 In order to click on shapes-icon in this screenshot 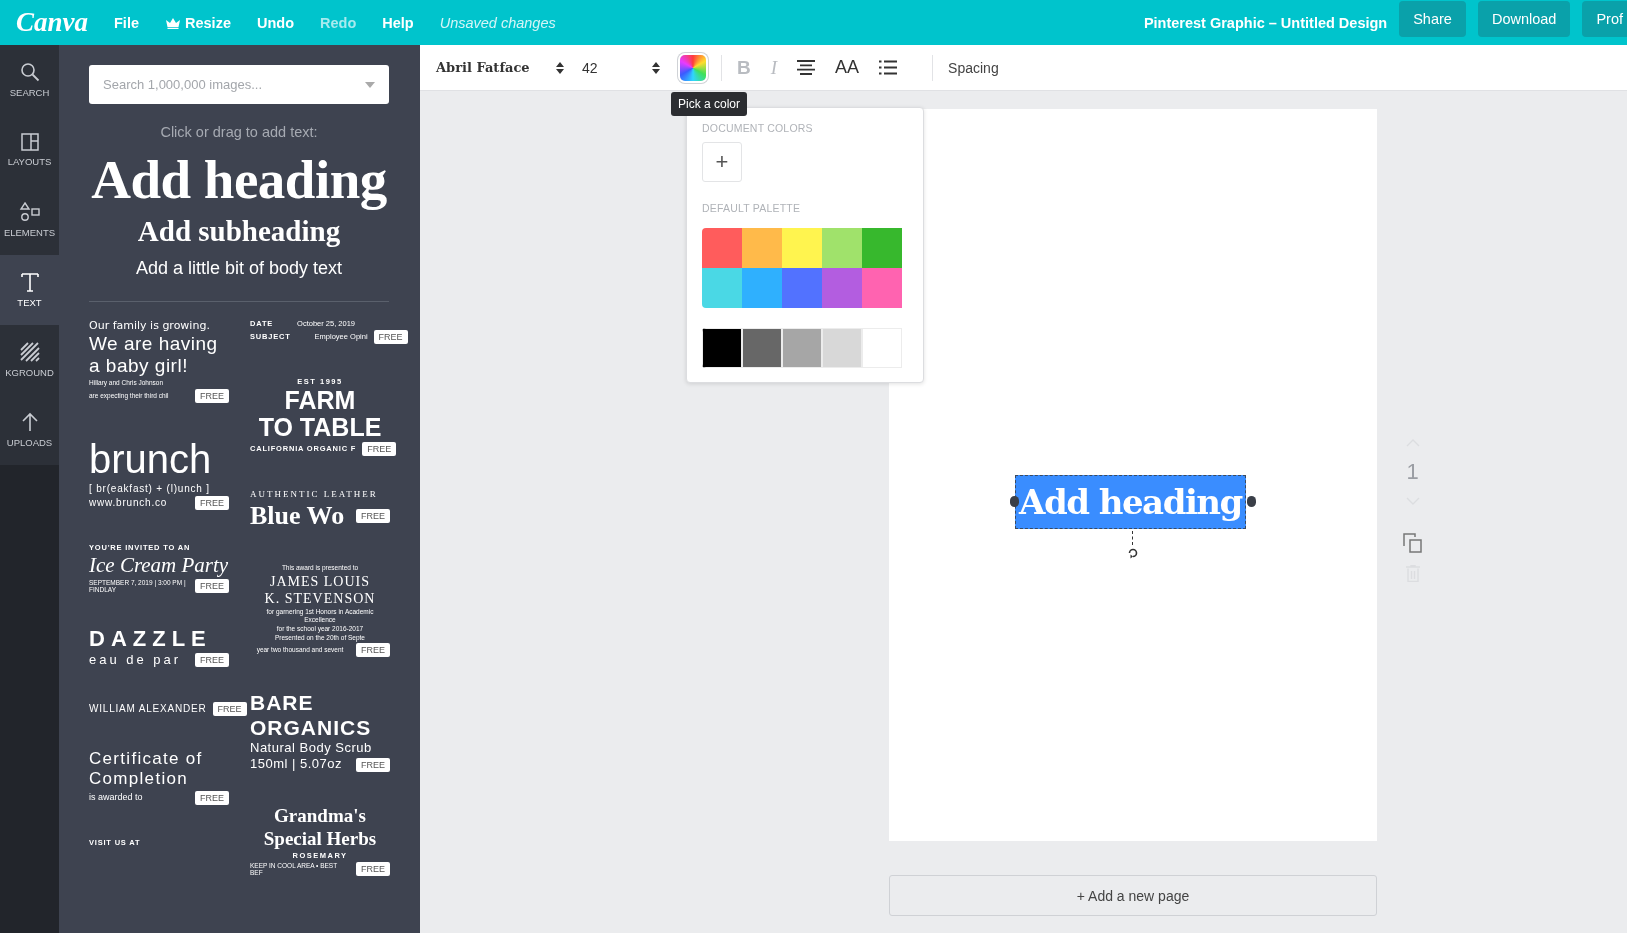, I will do `click(29, 212)`.